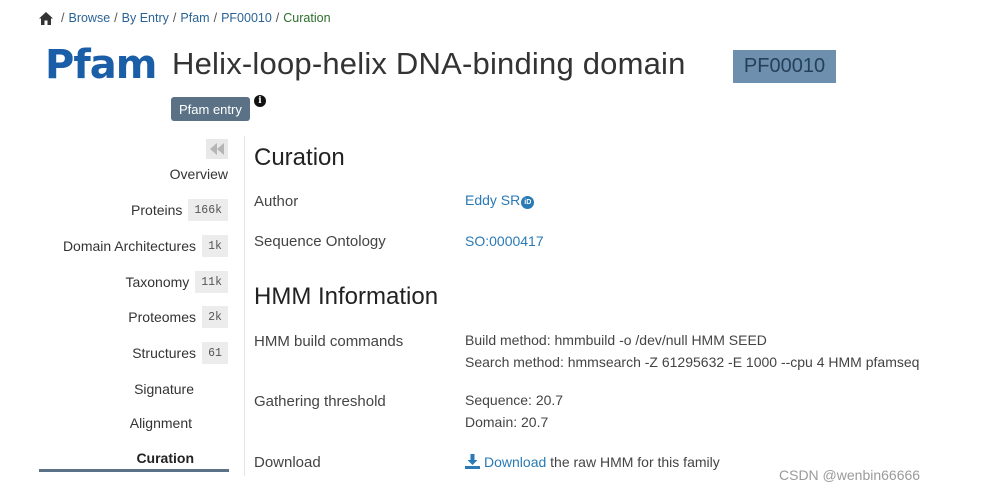 The image size is (982, 492). What do you see at coordinates (134, 470) in the screenshot?
I see `active-tab-indicator` at bounding box center [134, 470].